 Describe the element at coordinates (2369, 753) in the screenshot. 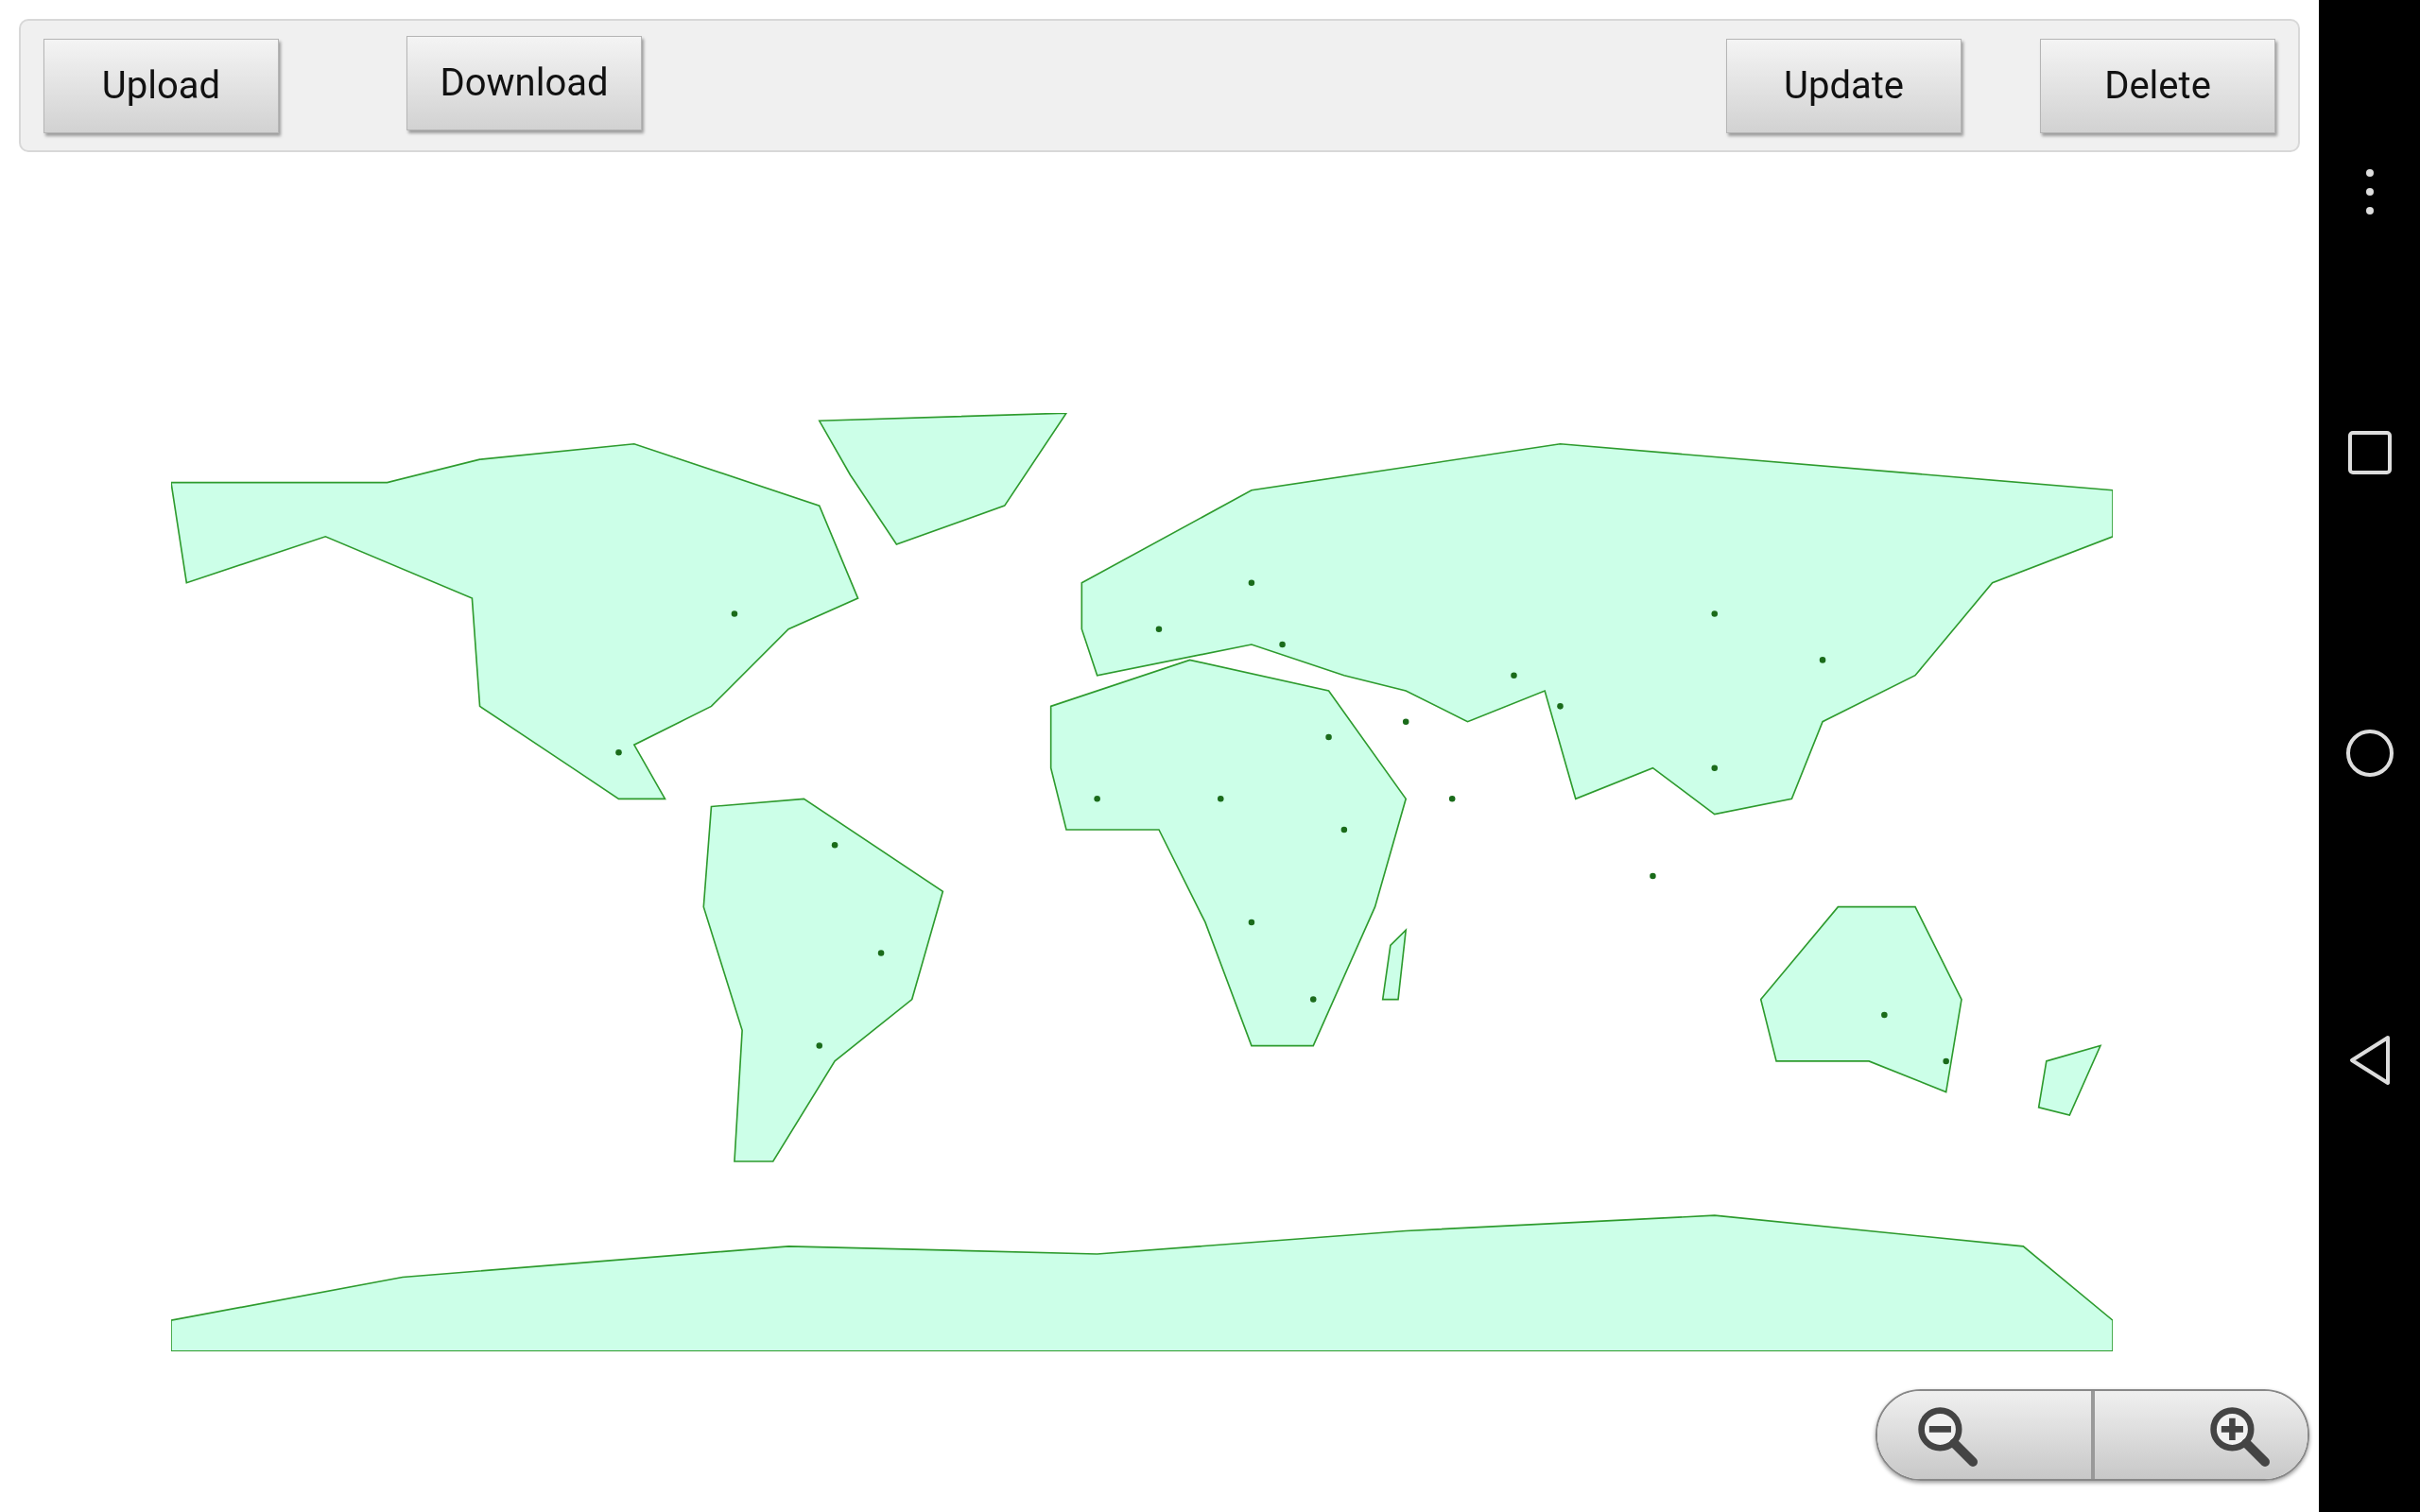

I see `home-icon` at that location.